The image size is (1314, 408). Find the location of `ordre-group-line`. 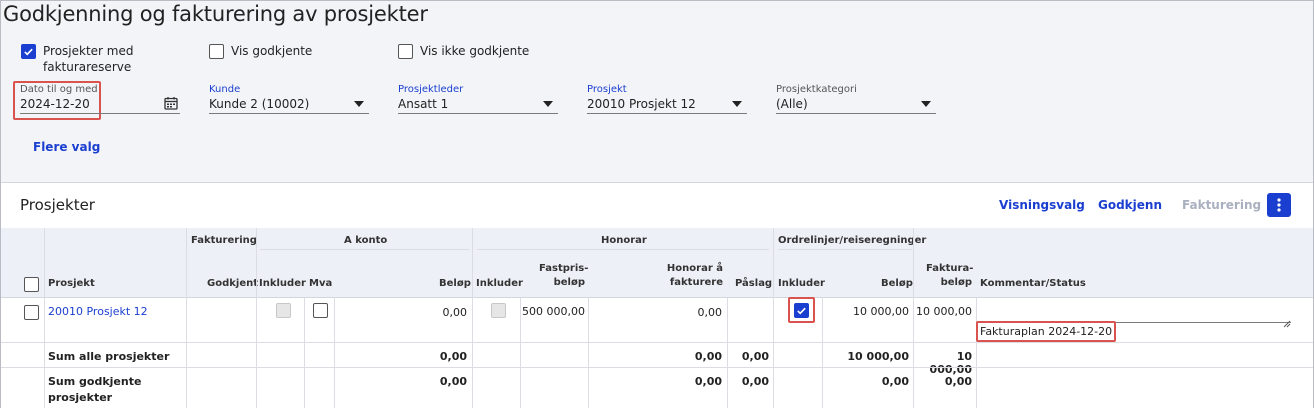

ordre-group-line is located at coordinates (845, 249).